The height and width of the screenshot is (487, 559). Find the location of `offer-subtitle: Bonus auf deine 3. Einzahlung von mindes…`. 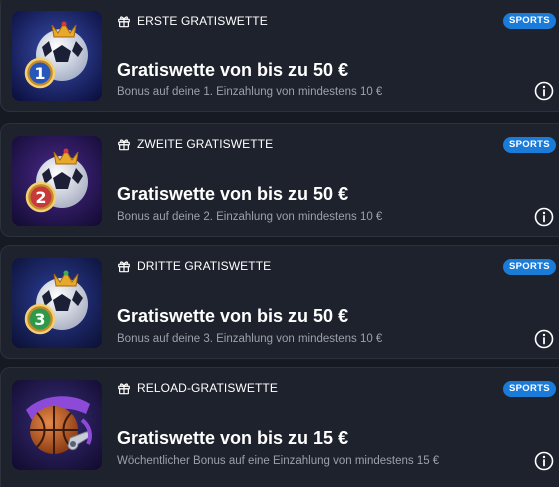

offer-subtitle: Bonus auf deine 3. Einzahlung von mindes… is located at coordinates (250, 339).